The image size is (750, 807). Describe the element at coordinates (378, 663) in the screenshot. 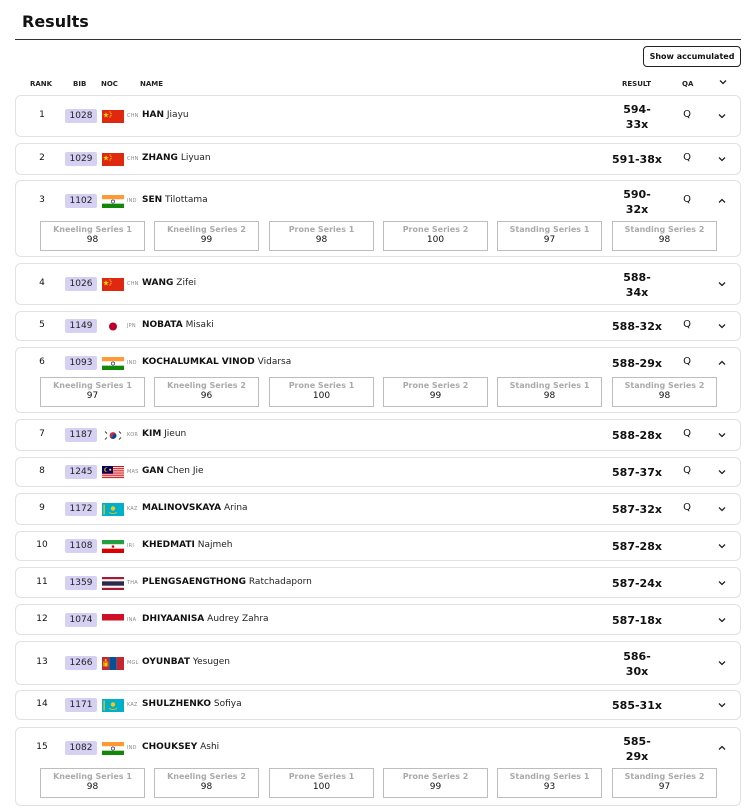

I see `results-row: 13 1266 MGL OYUNBAT Yesugen 586- 30x` at that location.